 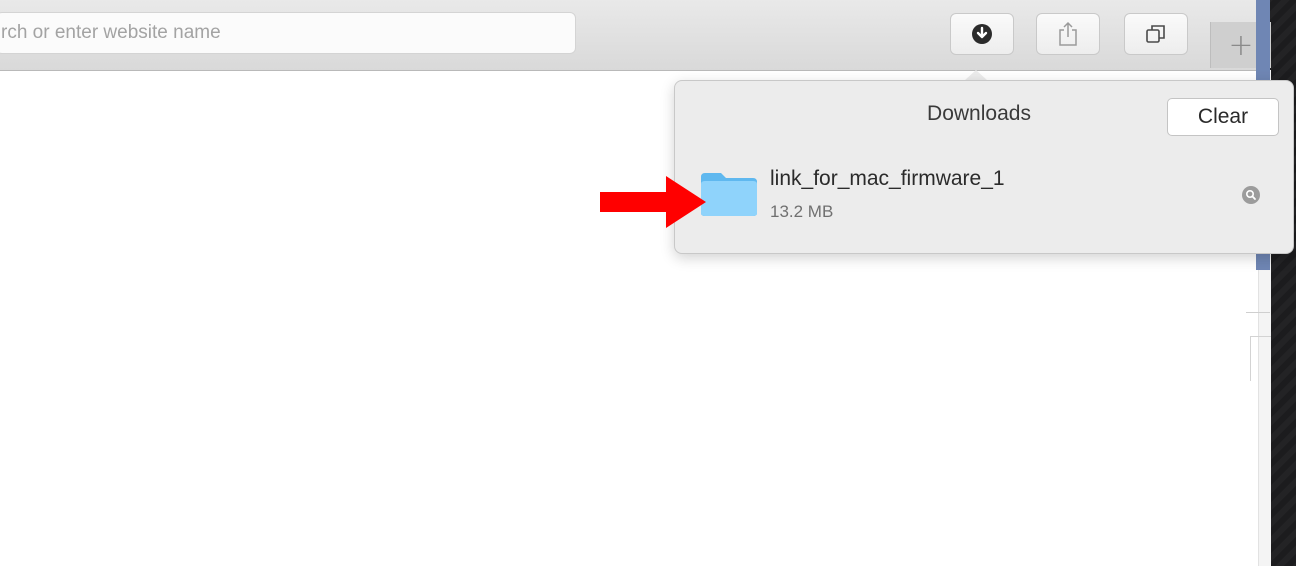 I want to click on magnifier-icon, so click(x=1251, y=195).